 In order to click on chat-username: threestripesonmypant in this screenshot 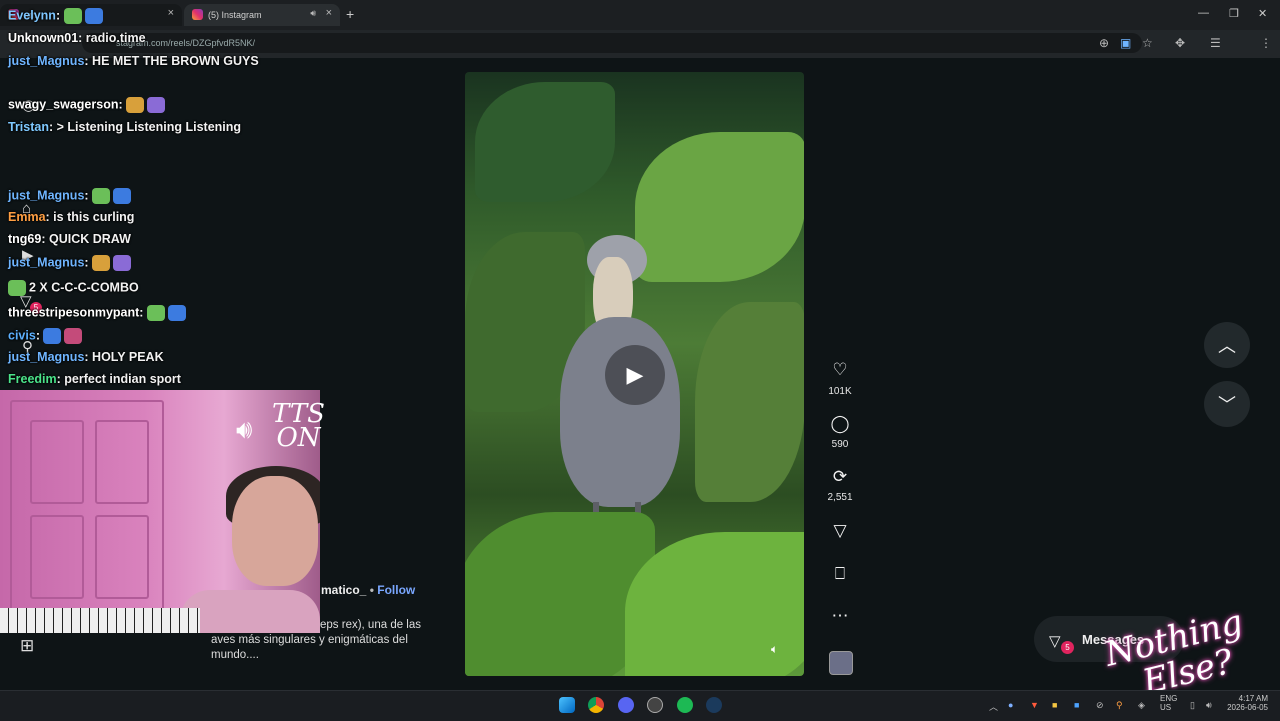, I will do `click(73, 312)`.